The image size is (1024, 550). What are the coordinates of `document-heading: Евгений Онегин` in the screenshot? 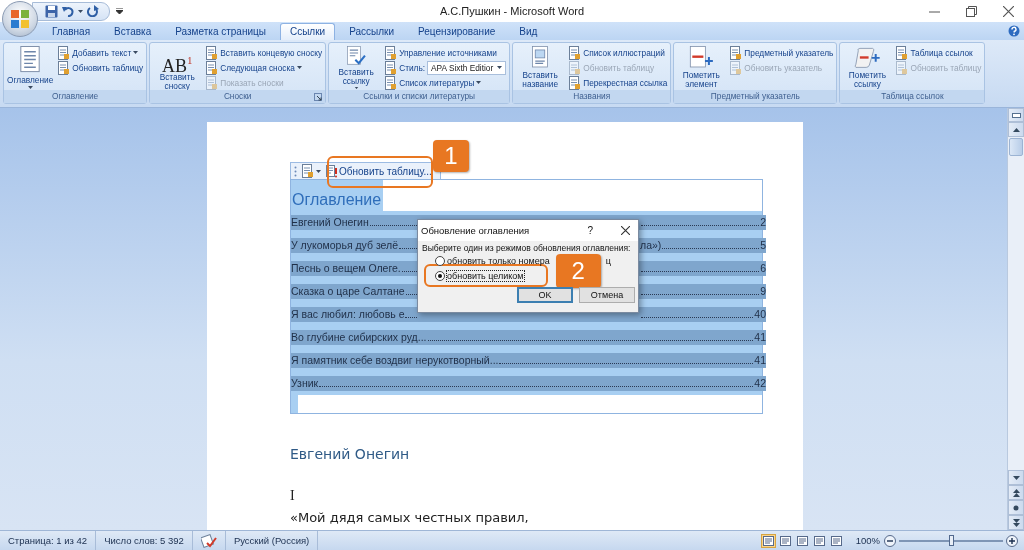 It's located at (350, 455).